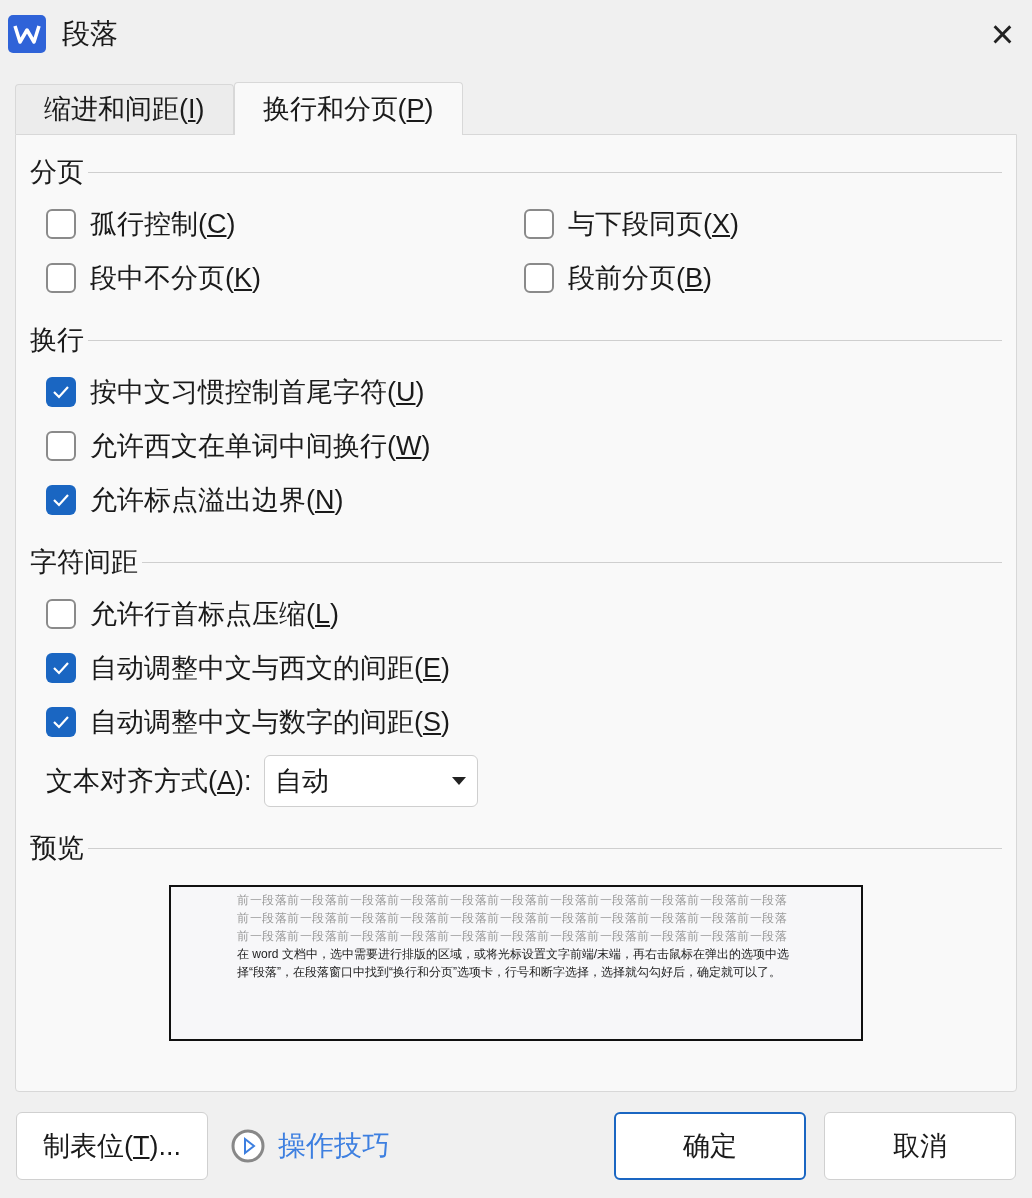 The height and width of the screenshot is (1198, 1032). I want to click on section-title: 字符间距, so click(84, 562).